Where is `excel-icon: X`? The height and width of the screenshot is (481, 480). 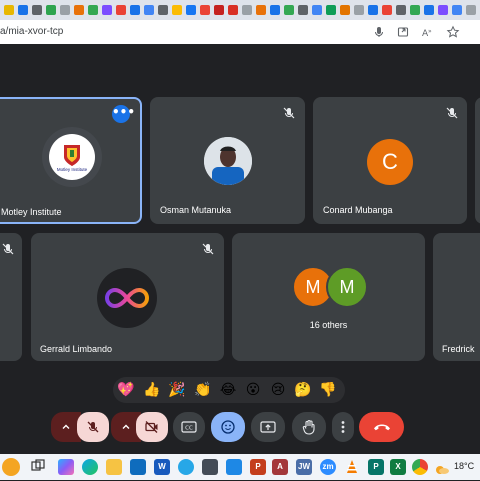
excel-icon: X is located at coordinates (398, 467).